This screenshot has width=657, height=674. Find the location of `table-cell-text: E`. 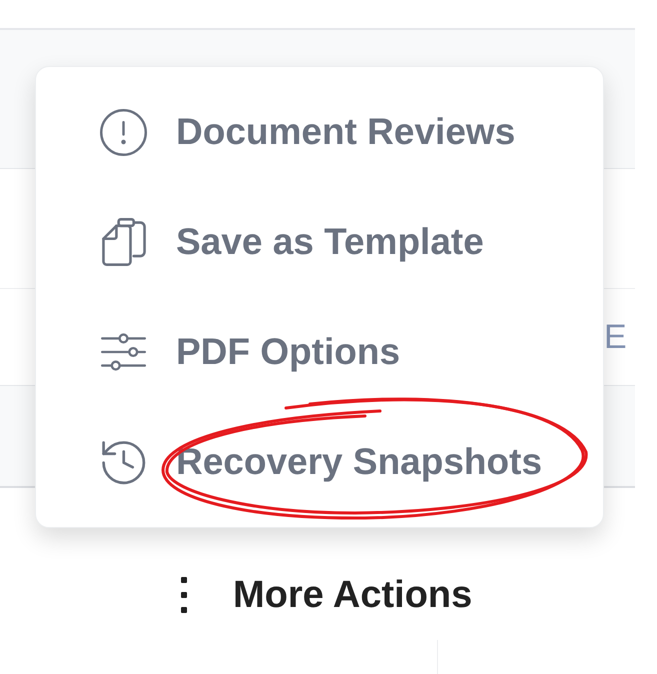

table-cell-text: E is located at coordinates (615, 337).